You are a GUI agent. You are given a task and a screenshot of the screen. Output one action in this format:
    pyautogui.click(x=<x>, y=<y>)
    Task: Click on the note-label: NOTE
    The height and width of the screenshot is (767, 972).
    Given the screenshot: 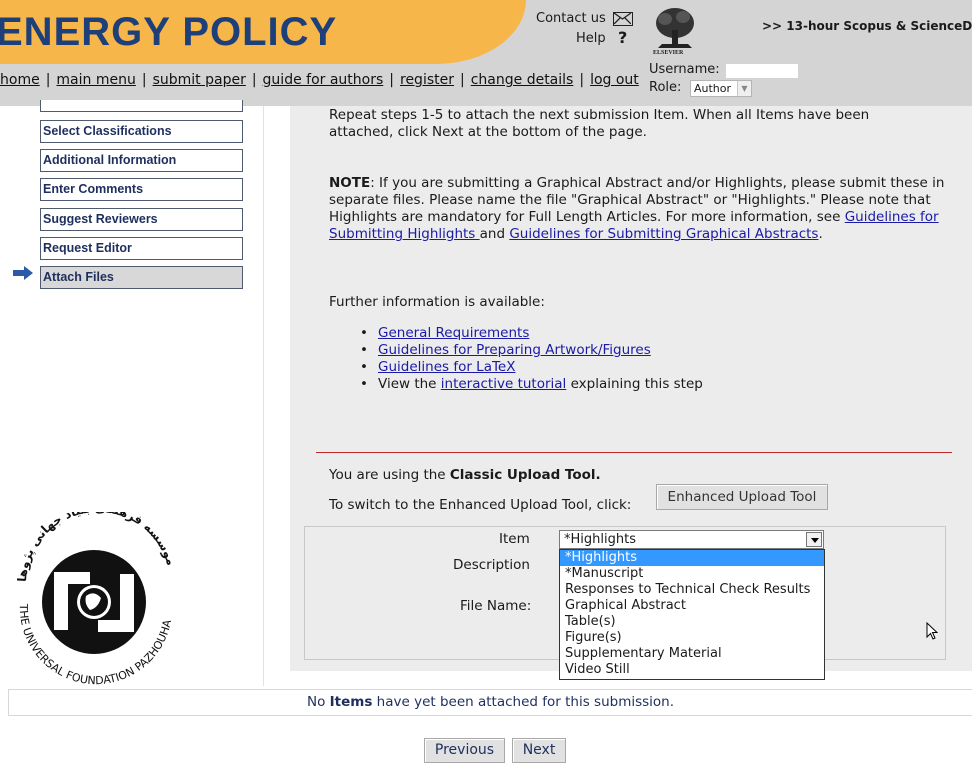 What is the action you would take?
    pyautogui.click(x=350, y=183)
    